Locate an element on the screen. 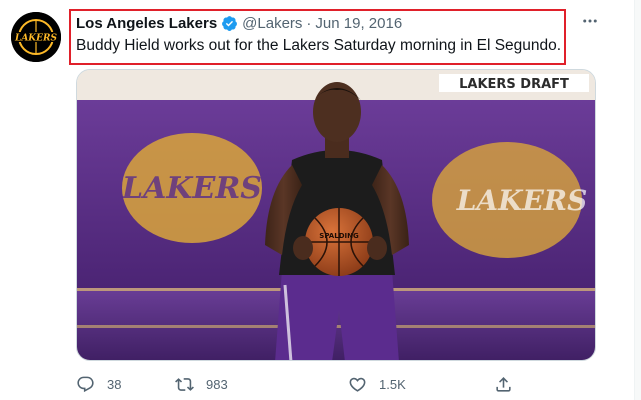 This screenshot has width=641, height=400. share-button is located at coordinates (509, 384).